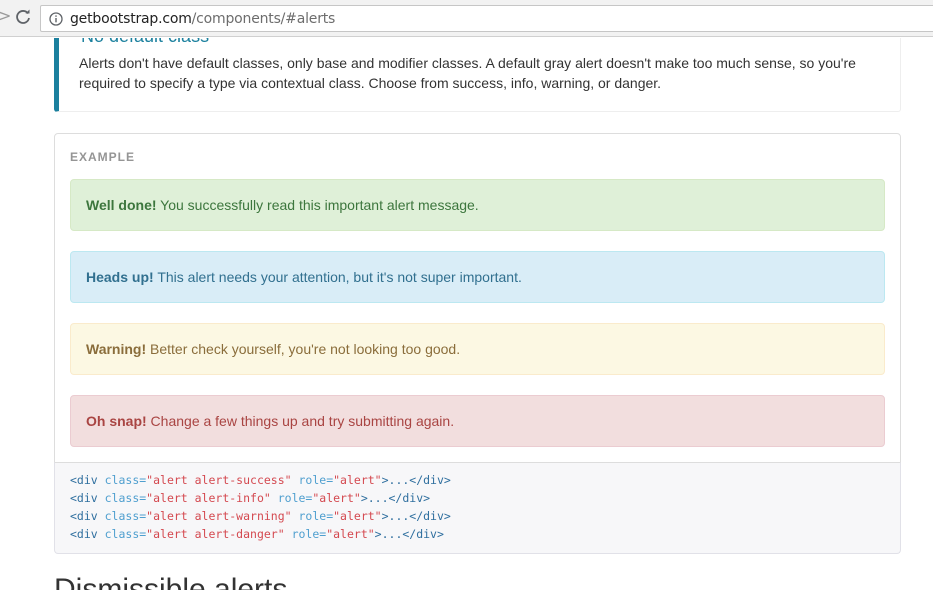 The image size is (933, 590). What do you see at coordinates (208, 498) in the screenshot?
I see `code-string: "alert alert-info"` at bounding box center [208, 498].